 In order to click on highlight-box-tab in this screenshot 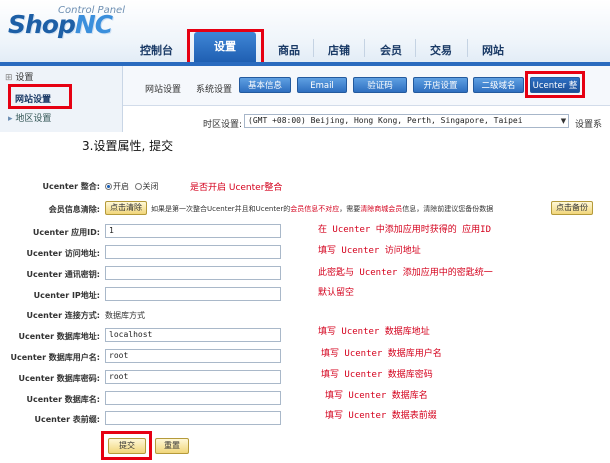, I will do `click(555, 84)`.